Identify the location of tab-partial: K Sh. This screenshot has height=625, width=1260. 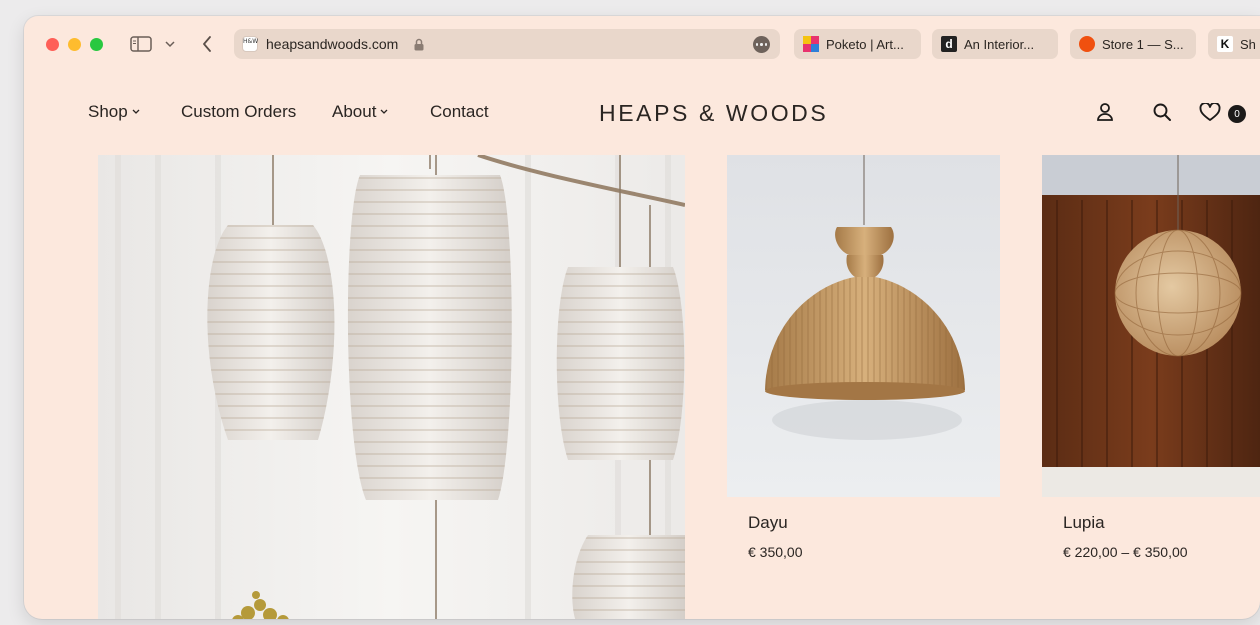
(1234, 44).